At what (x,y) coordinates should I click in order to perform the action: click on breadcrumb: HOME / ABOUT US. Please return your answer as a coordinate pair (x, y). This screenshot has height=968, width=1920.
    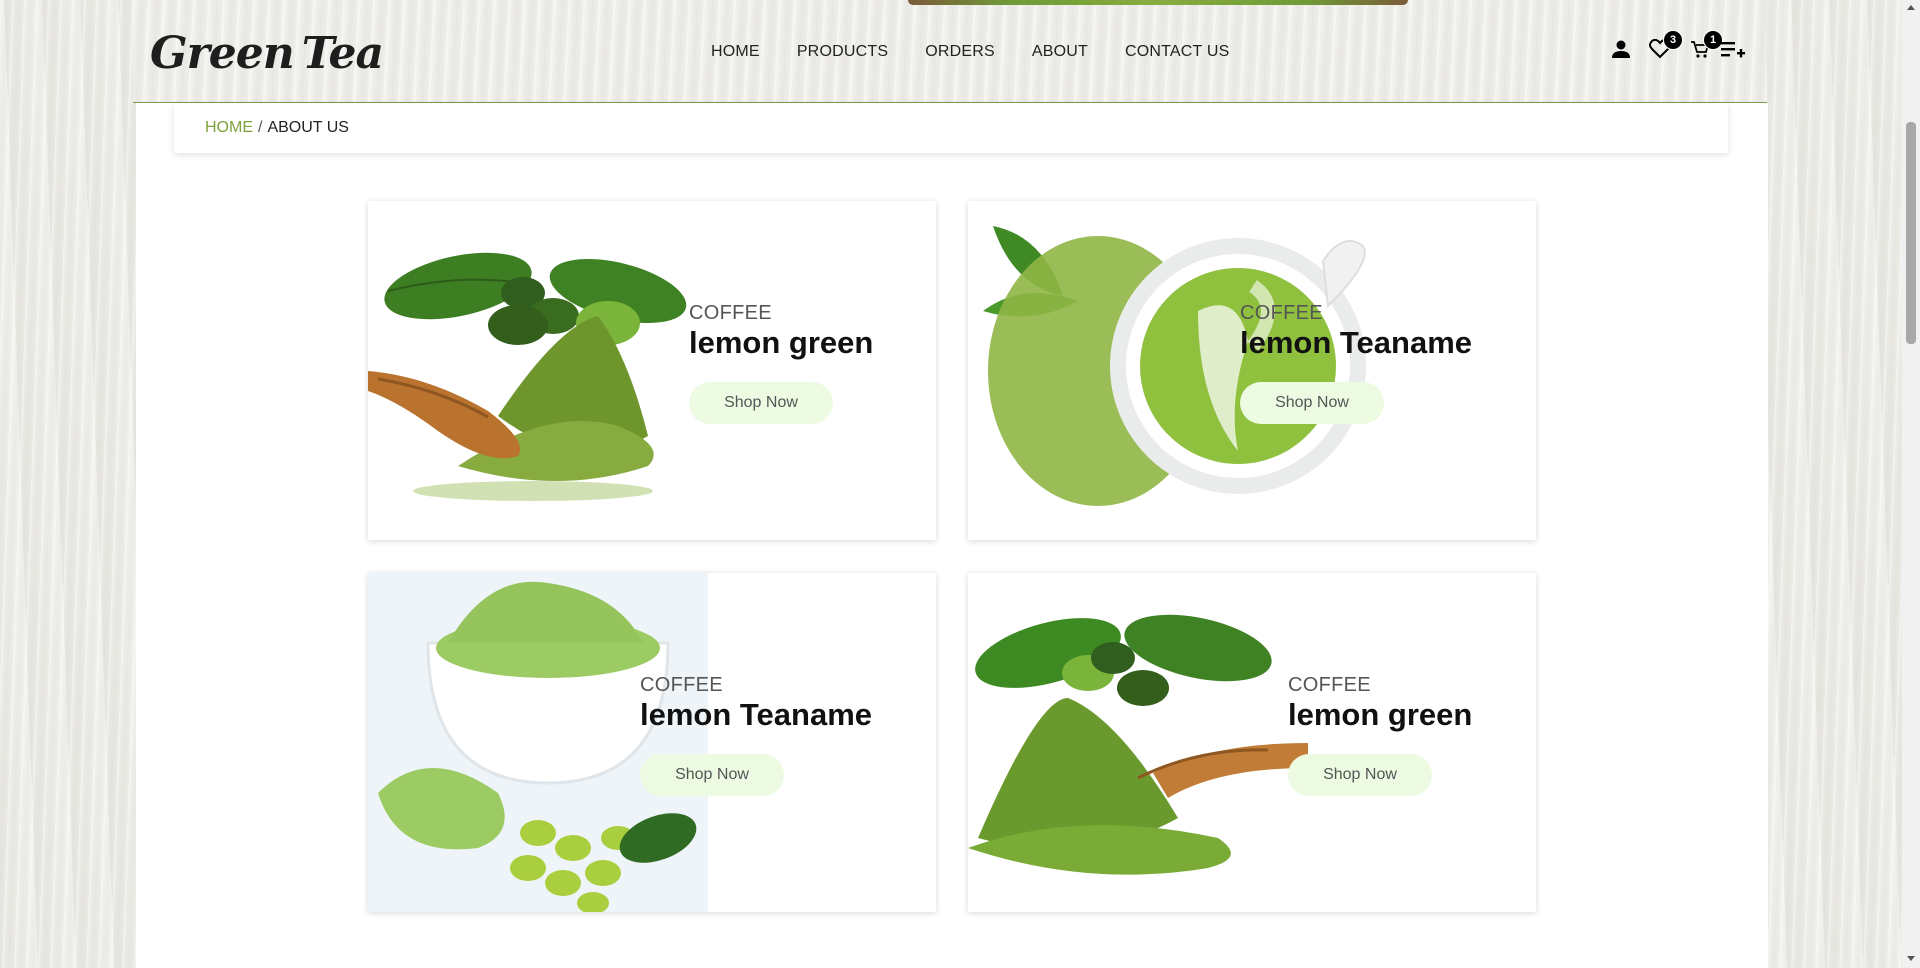
    Looking at the image, I should click on (951, 128).